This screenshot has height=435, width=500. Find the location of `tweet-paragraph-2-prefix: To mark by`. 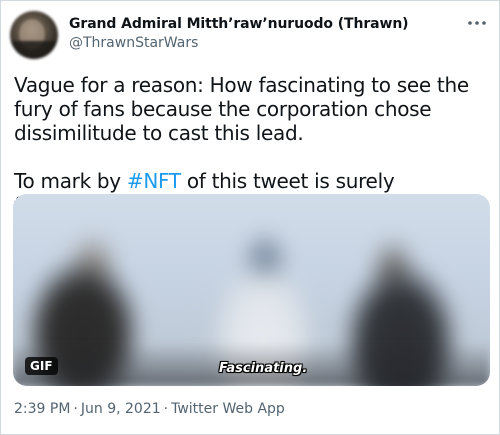

tweet-paragraph-2-prefix: To mark by is located at coordinates (70, 181).